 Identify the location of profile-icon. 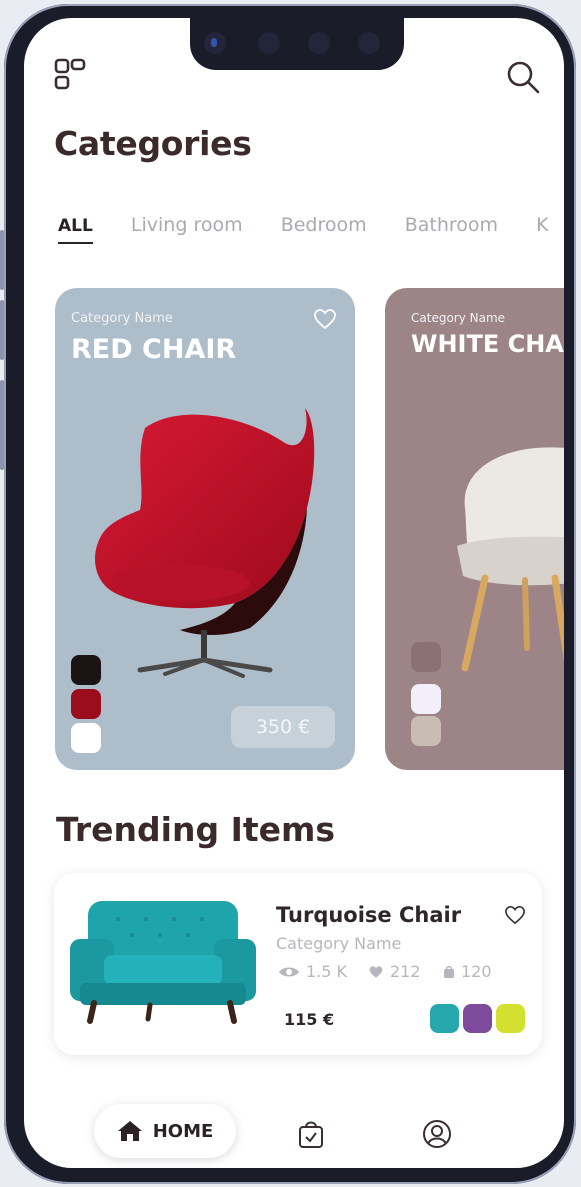
(437, 1136).